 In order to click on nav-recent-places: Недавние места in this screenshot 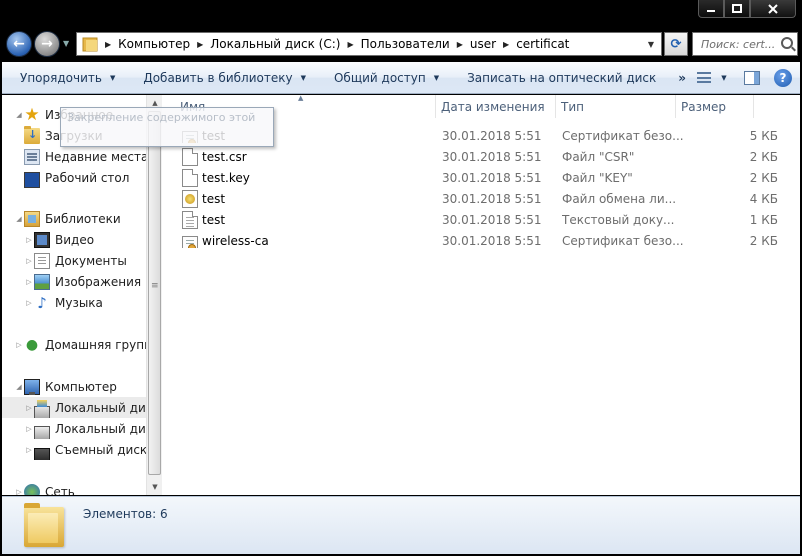, I will do `click(74, 156)`.